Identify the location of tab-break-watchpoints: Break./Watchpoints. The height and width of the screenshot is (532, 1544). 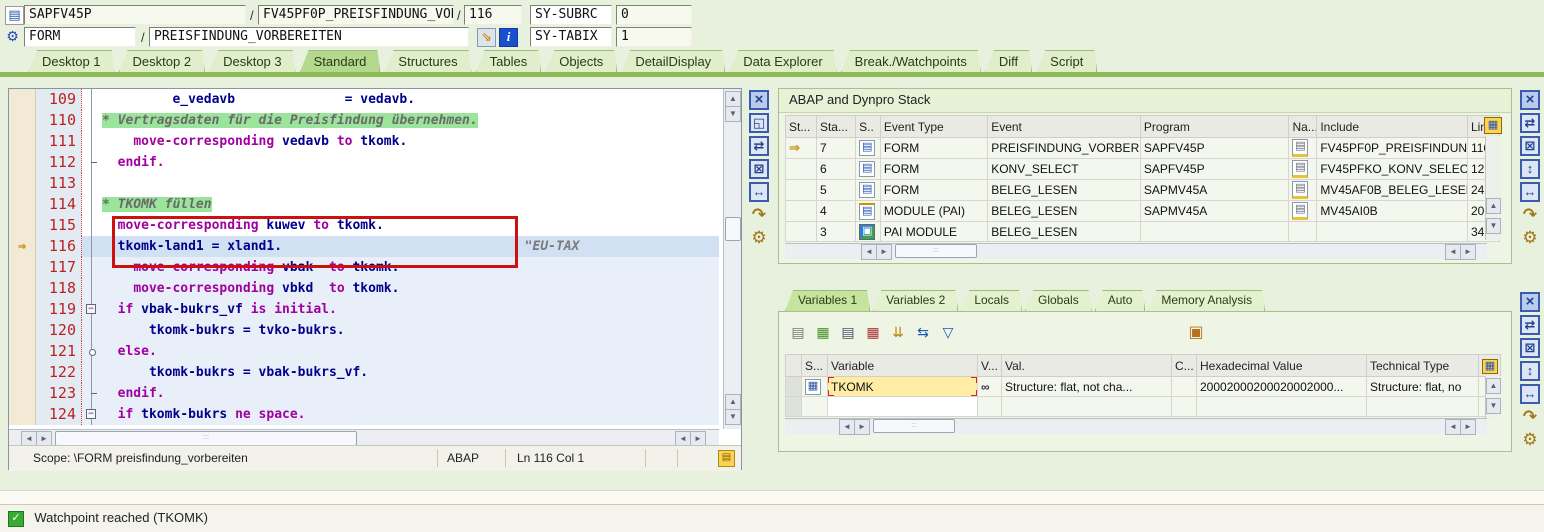
(911, 61).